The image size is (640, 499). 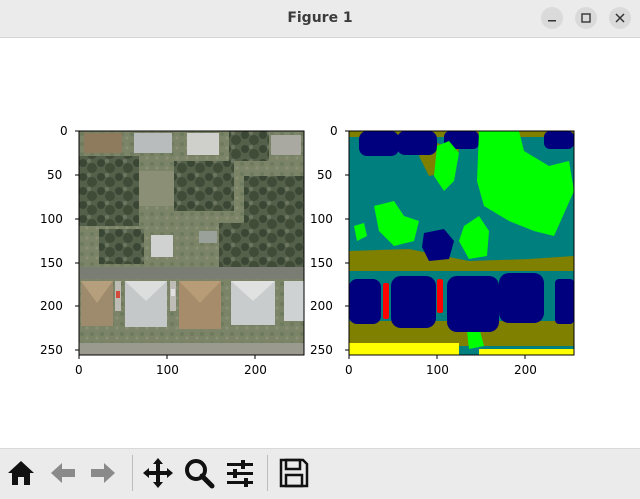 I want to click on navigation-toolbar, so click(x=320, y=473).